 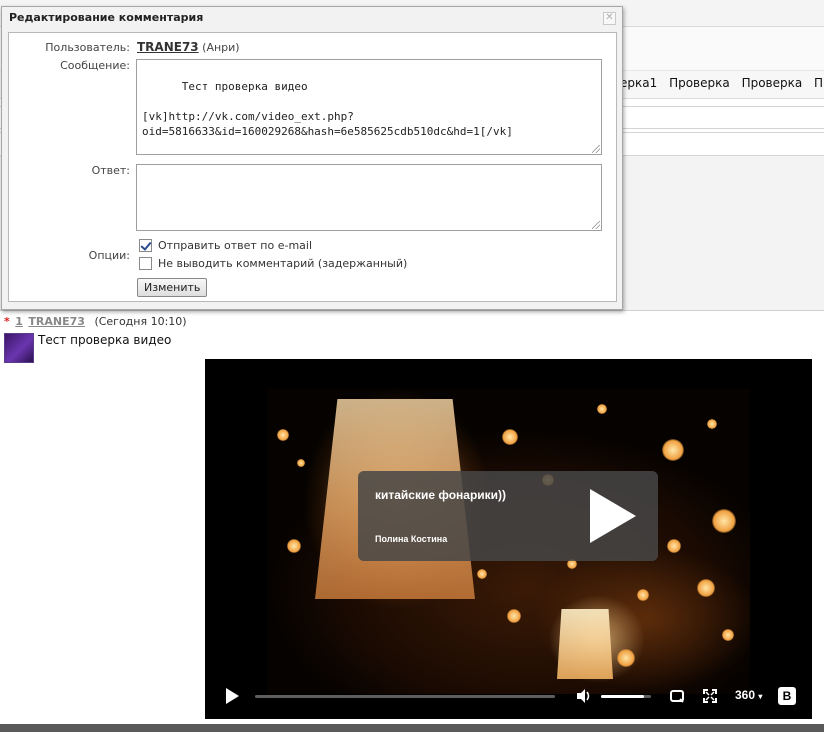 I want to click on option-hide-label: Не выводить комментарий (задержанный), so click(x=283, y=263).